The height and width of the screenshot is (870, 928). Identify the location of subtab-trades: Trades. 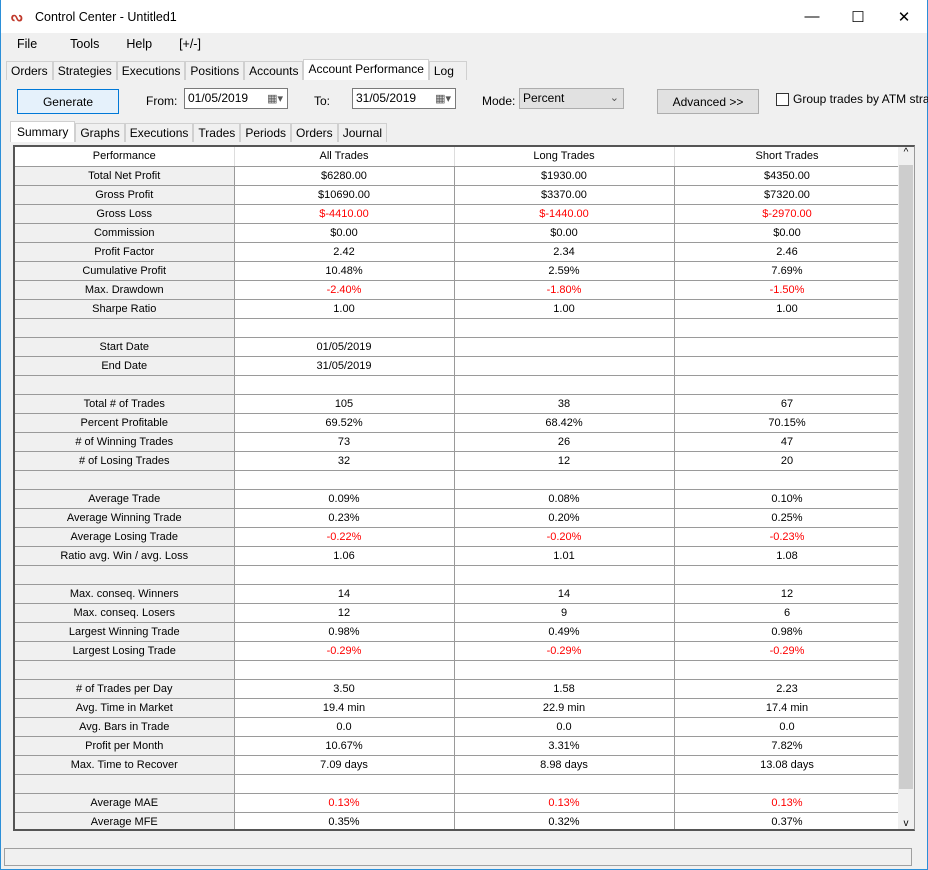
(217, 132).